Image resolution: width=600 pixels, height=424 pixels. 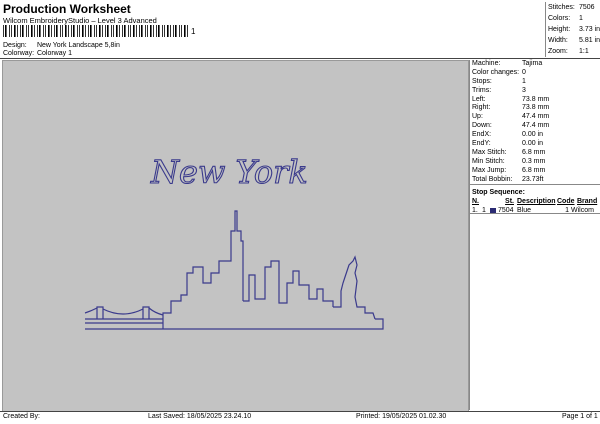 What do you see at coordinates (573, 18) in the screenshot?
I see `stat-colors: Colors: 1` at bounding box center [573, 18].